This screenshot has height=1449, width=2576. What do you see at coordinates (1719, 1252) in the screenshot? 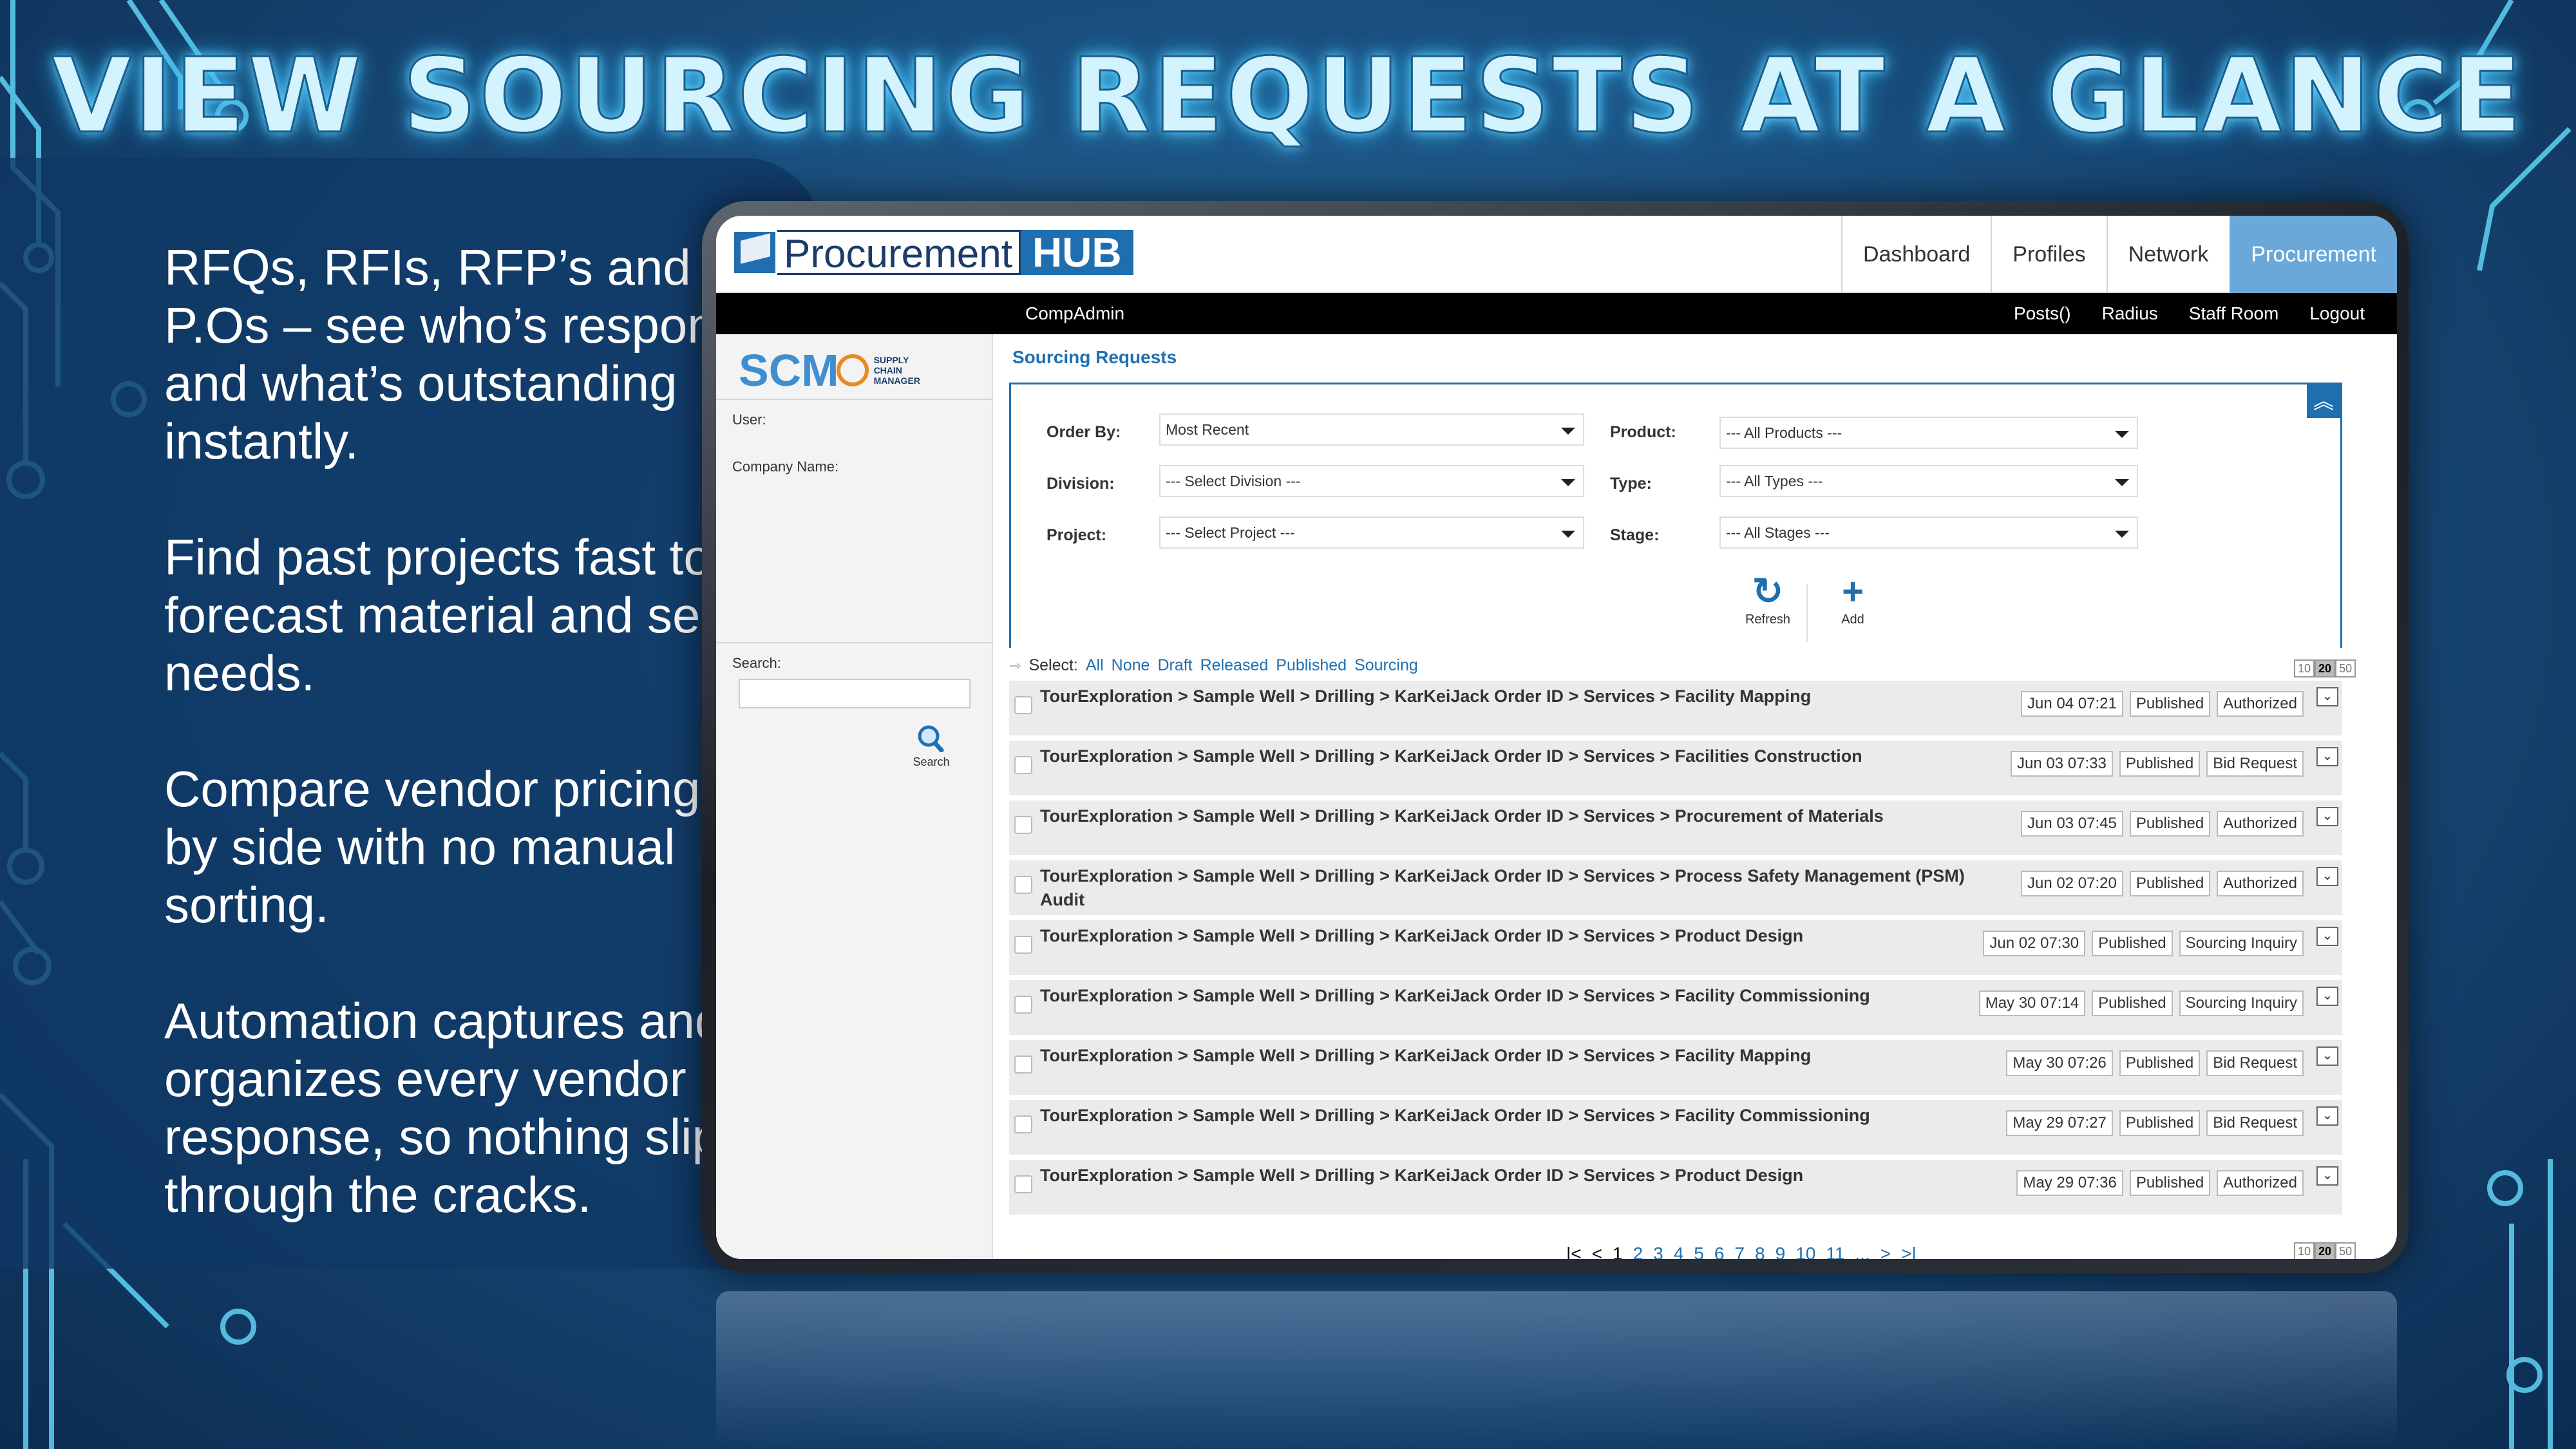
I see `page-number-6: 6` at bounding box center [1719, 1252].